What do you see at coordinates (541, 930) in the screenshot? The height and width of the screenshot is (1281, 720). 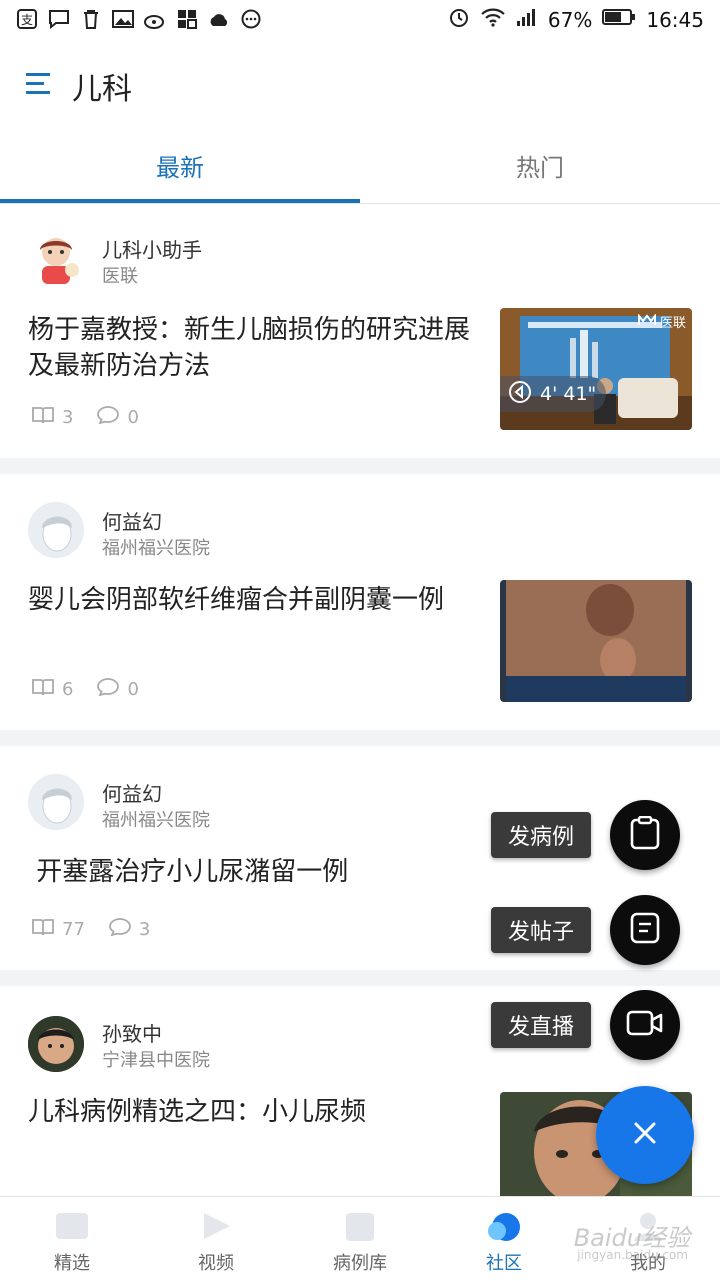 I see `create-post-label: 发帖子` at bounding box center [541, 930].